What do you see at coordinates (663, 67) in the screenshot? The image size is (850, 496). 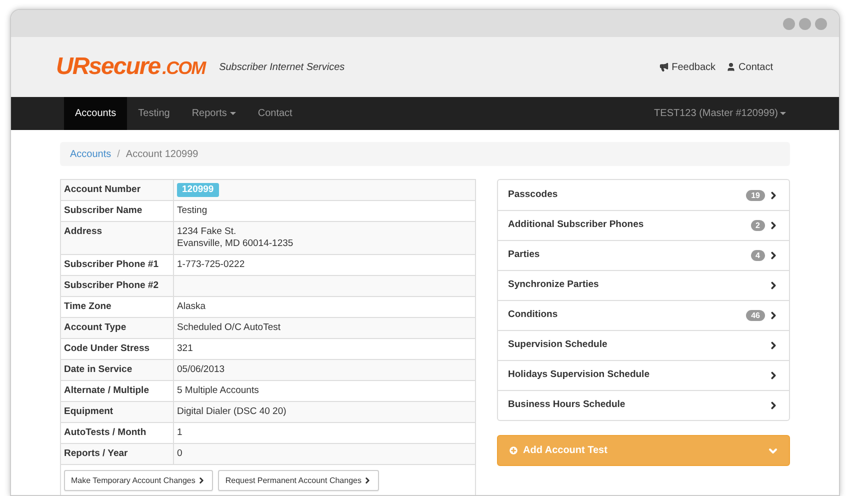 I see `megaphone-icon` at bounding box center [663, 67].